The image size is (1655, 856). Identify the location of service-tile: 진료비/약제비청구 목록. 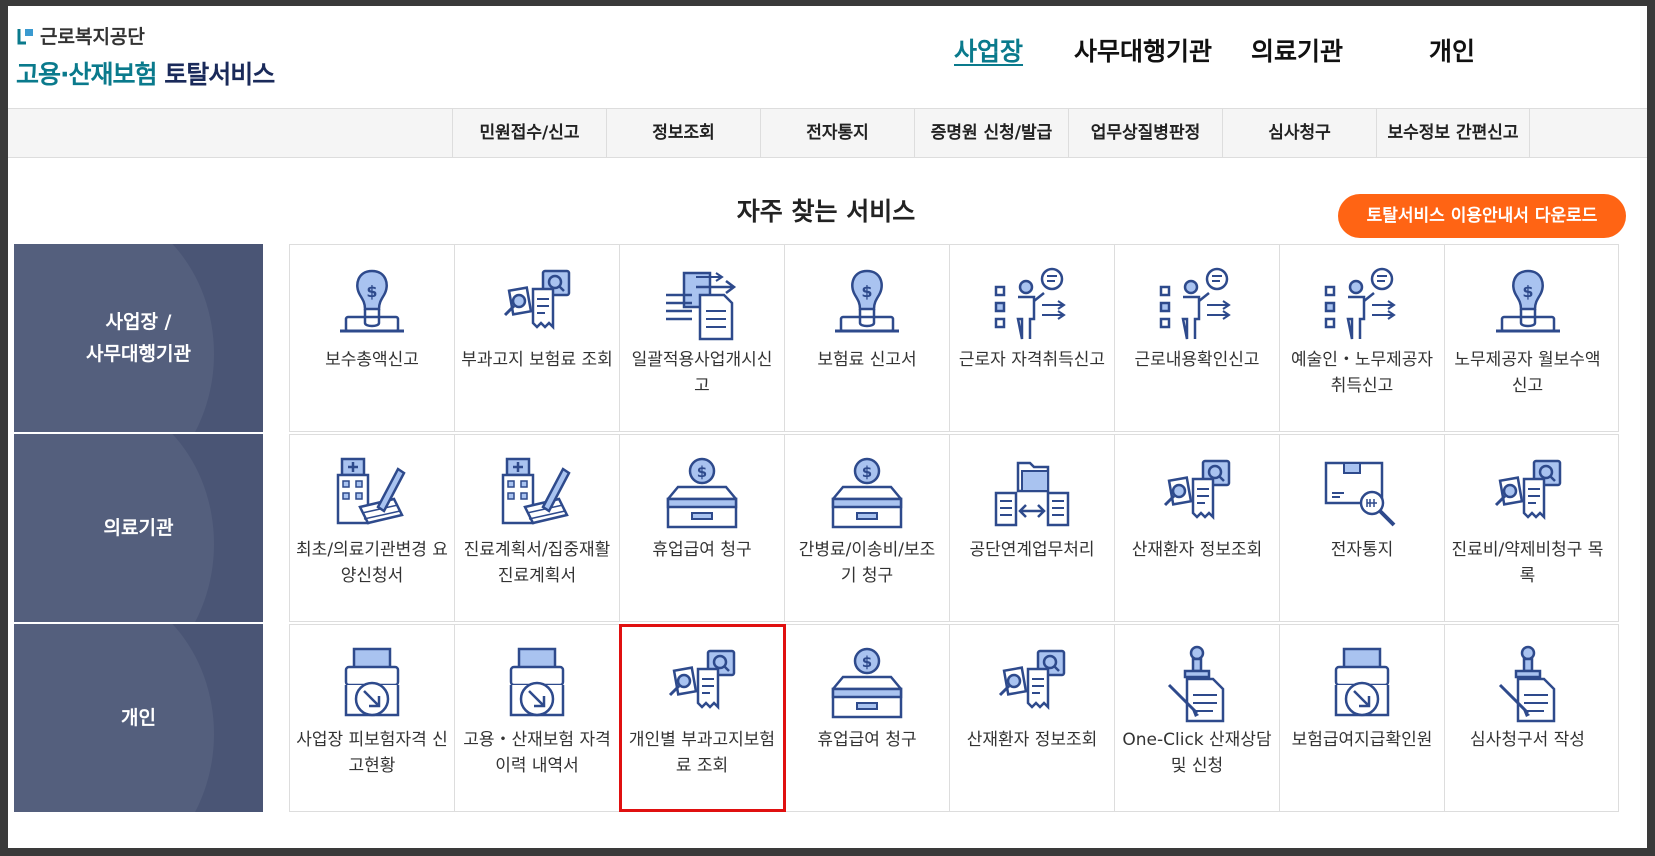
(1527, 528).